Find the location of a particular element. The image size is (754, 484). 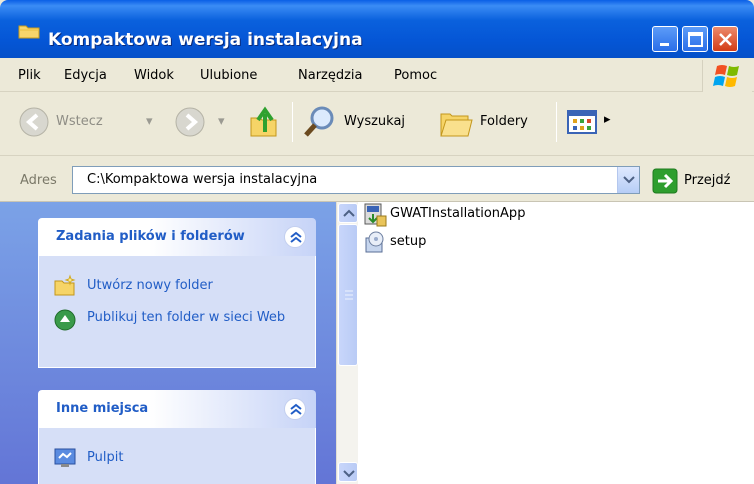

scroll-down-button is located at coordinates (348, 472).